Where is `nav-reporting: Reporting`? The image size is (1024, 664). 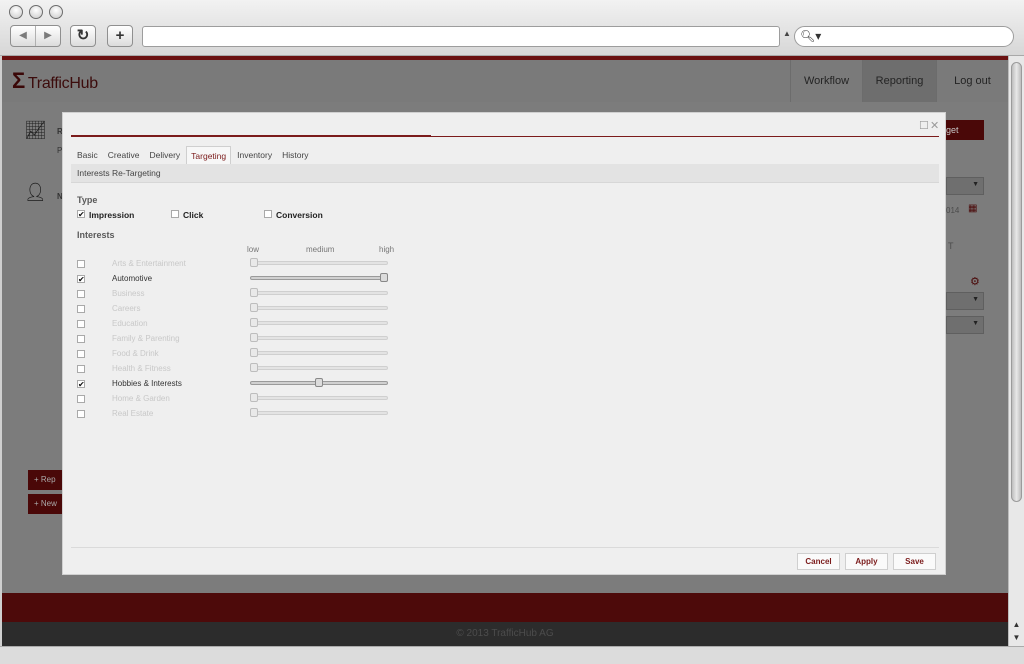
nav-reporting: Reporting is located at coordinates (899, 81).